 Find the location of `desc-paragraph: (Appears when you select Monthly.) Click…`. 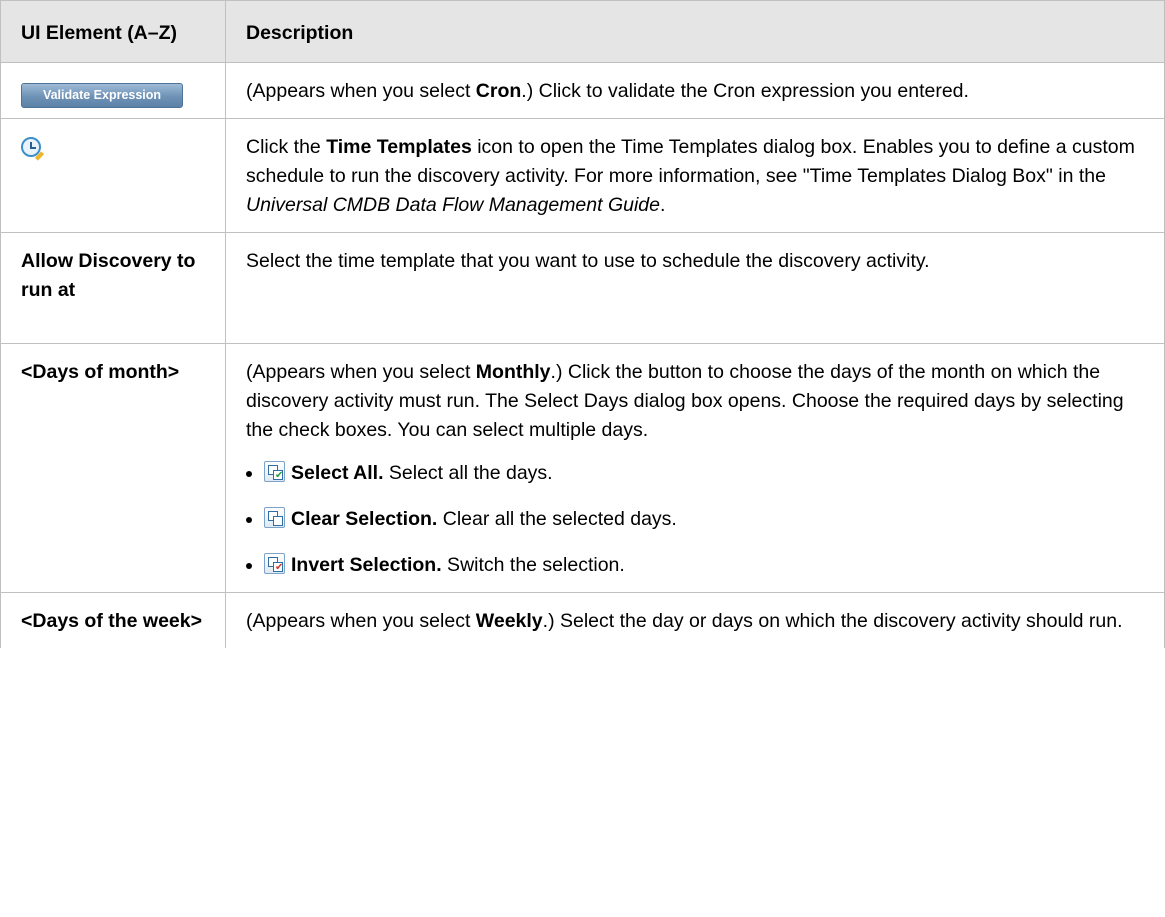

desc-paragraph: (Appears when you select Monthly.) Click… is located at coordinates (695, 401).